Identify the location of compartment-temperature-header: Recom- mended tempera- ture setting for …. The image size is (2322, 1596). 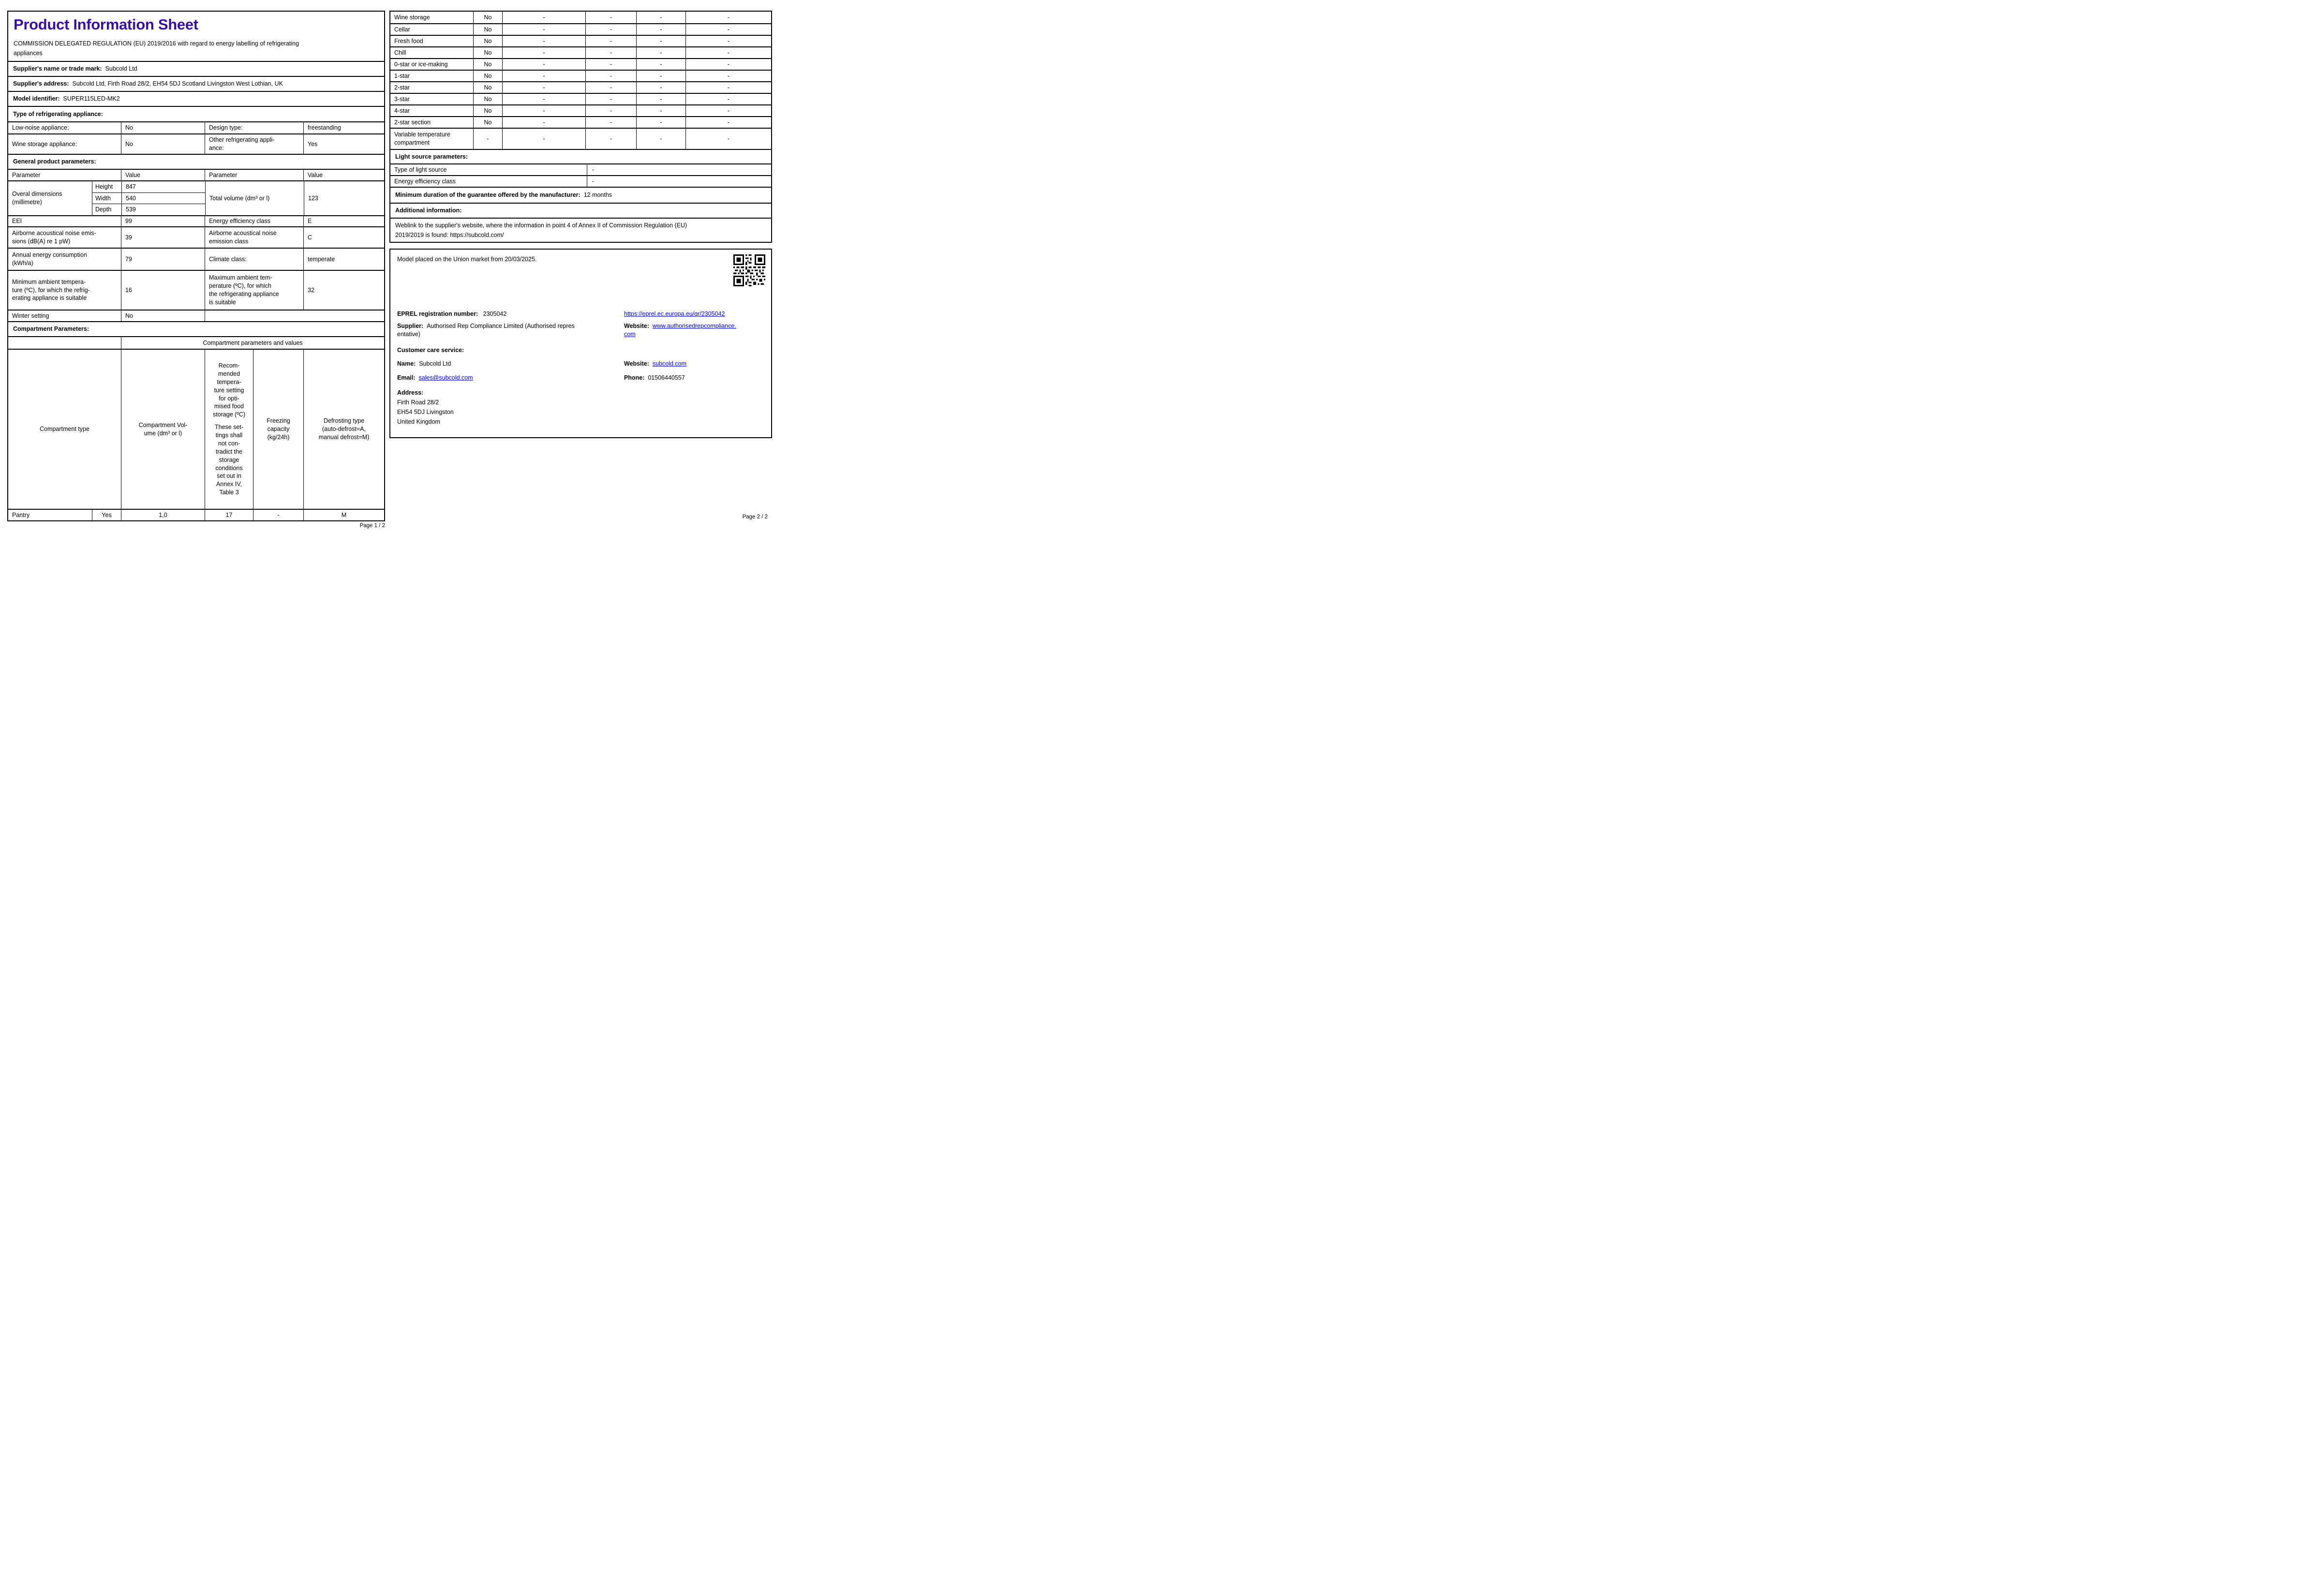
(229, 429).